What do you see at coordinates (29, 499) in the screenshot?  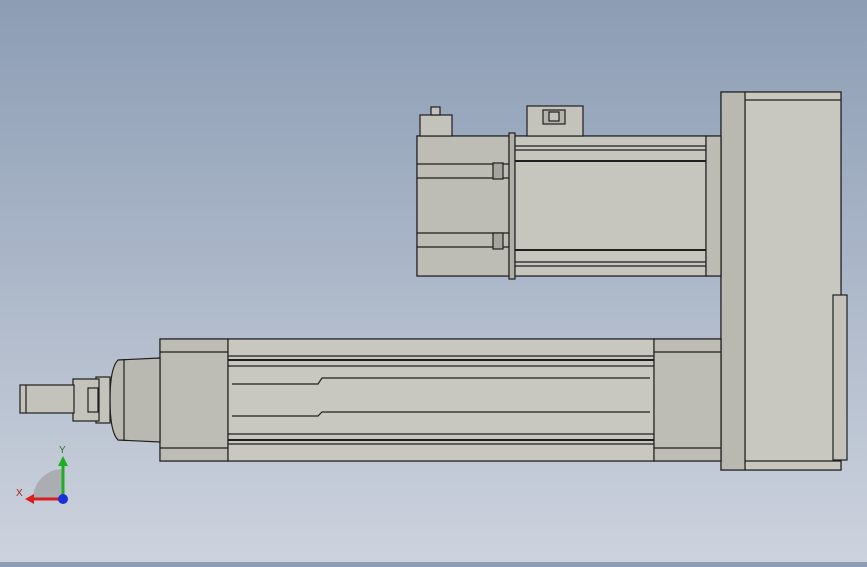 I see `x-axis-arrowhead` at bounding box center [29, 499].